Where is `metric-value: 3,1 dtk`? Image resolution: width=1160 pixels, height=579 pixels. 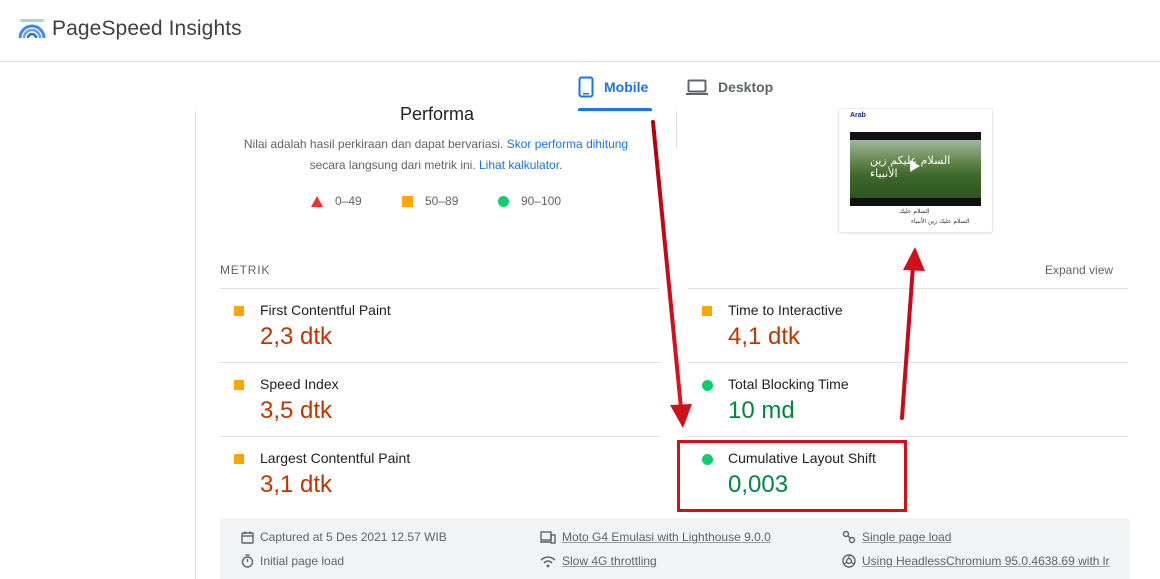
metric-value: 3,1 dtk is located at coordinates (296, 484).